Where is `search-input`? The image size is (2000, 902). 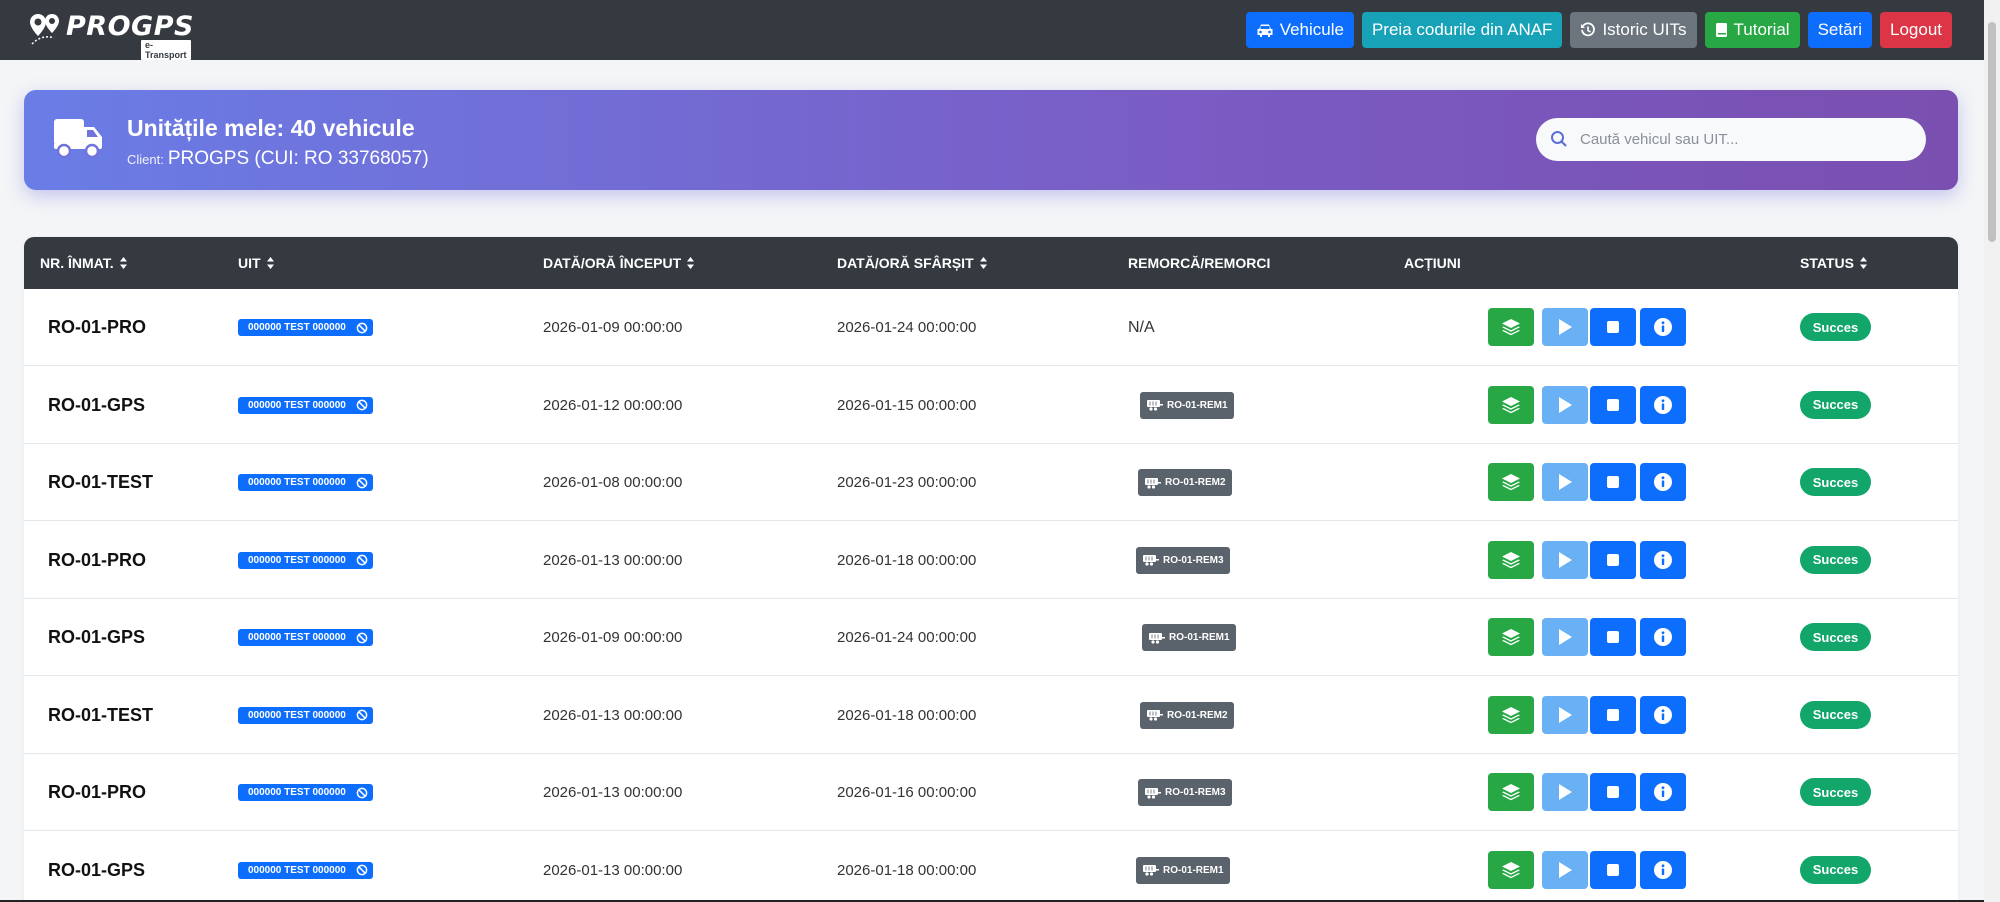 search-input is located at coordinates (1745, 139).